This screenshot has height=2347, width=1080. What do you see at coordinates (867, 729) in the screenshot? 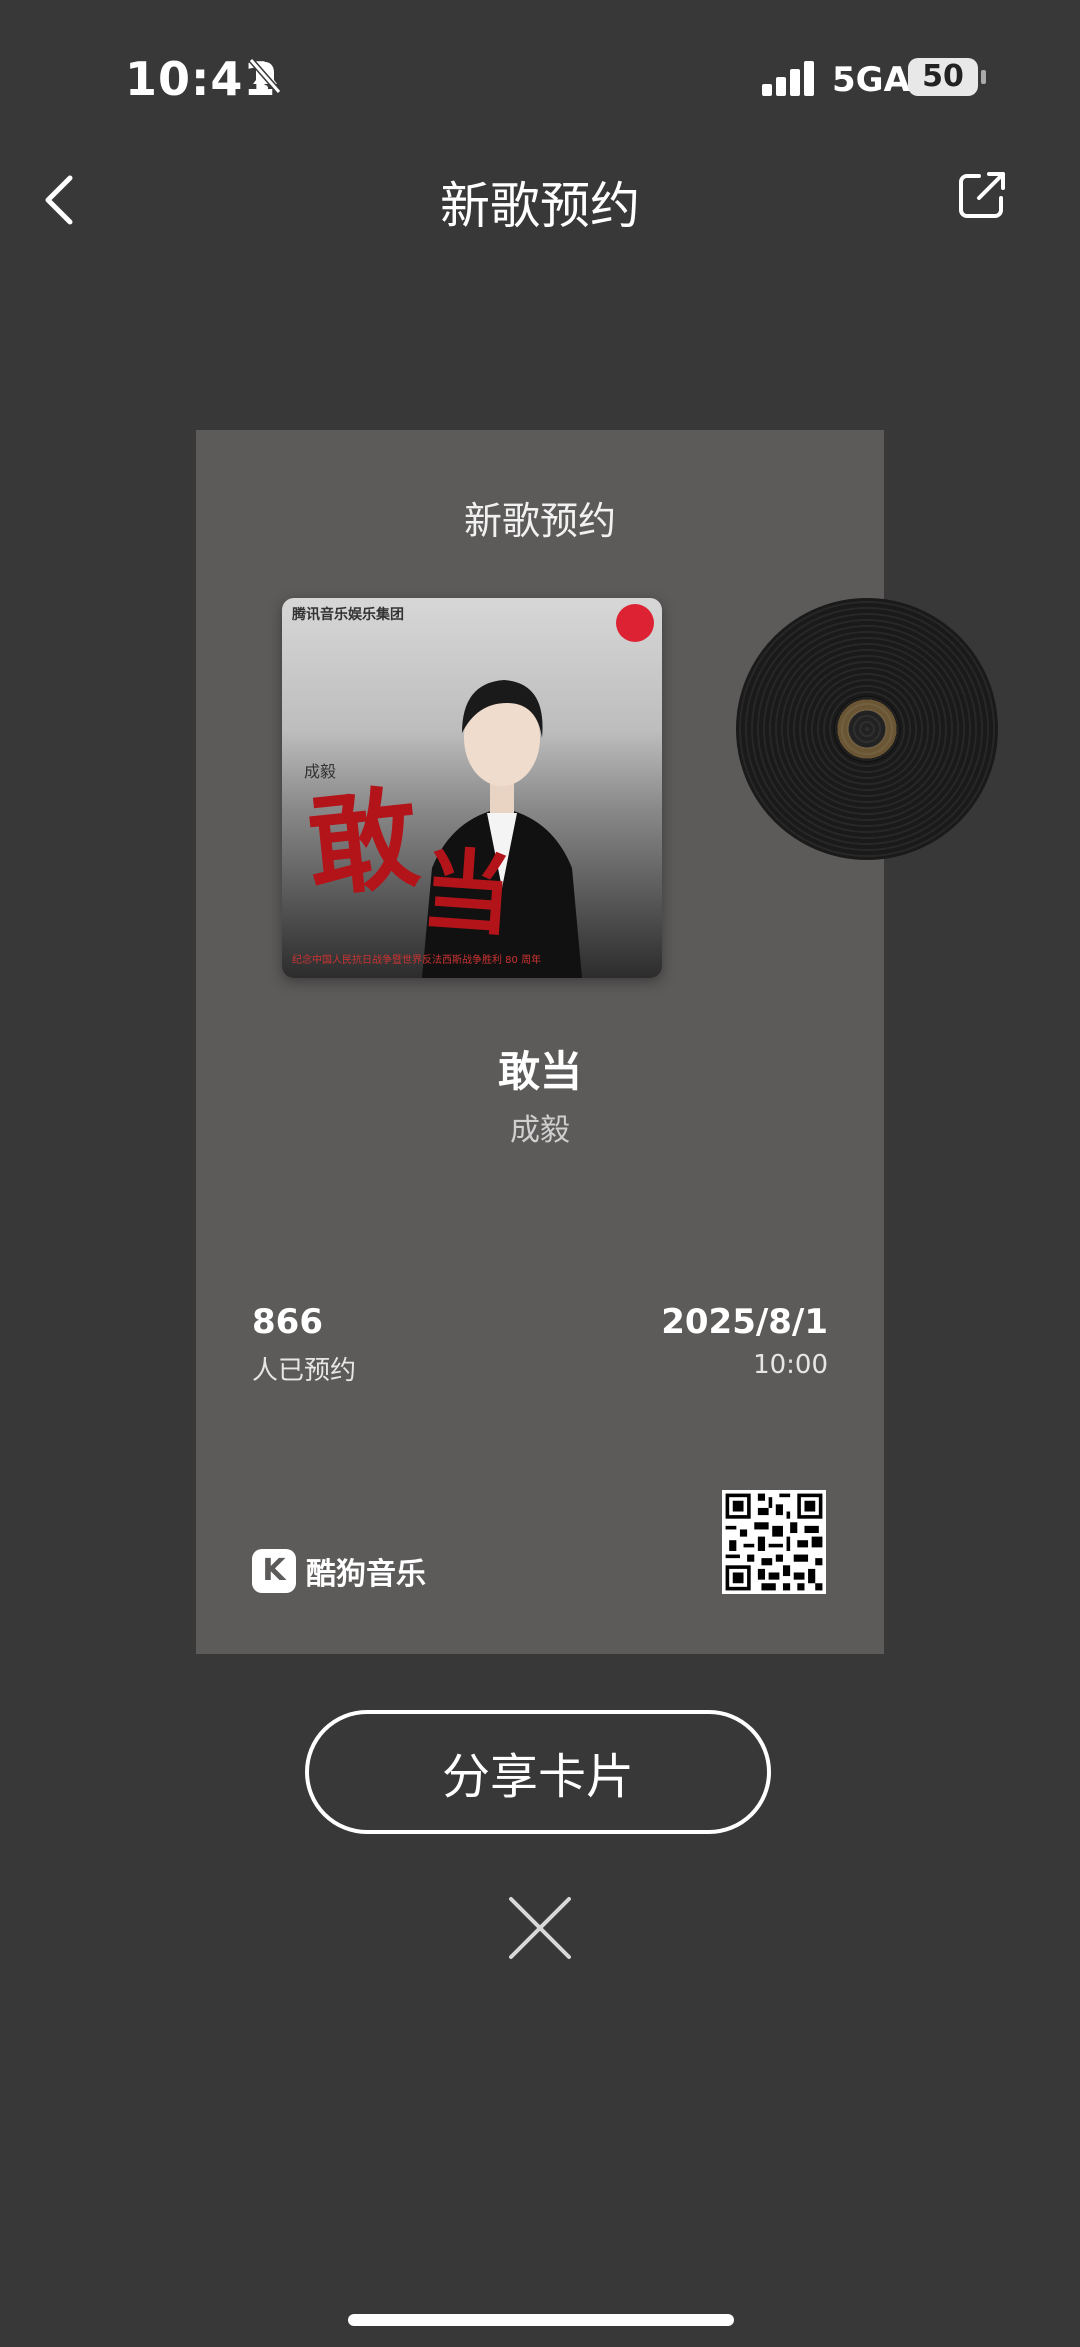
I see `vinyl-record` at bounding box center [867, 729].